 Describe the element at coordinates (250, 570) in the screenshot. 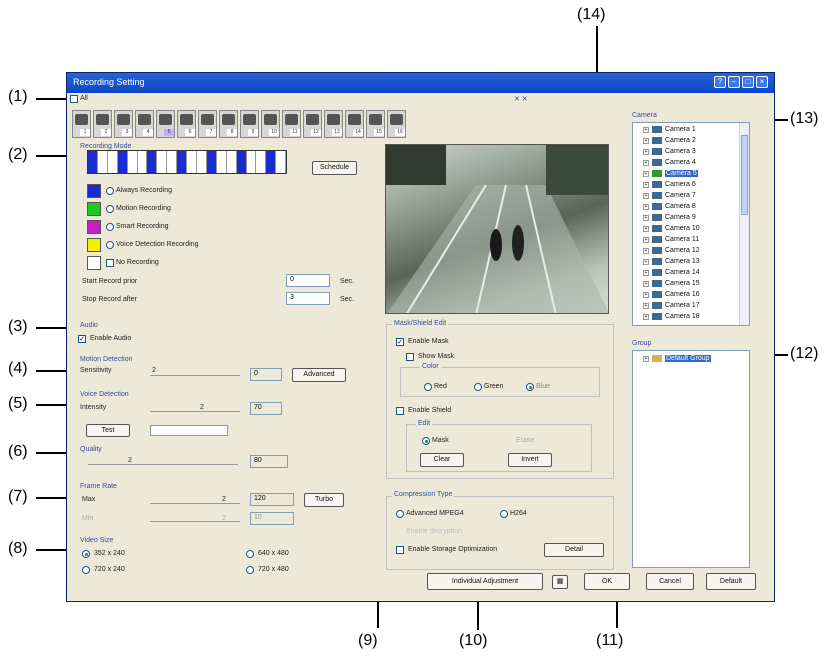

I see `size-720x480-radio` at that location.